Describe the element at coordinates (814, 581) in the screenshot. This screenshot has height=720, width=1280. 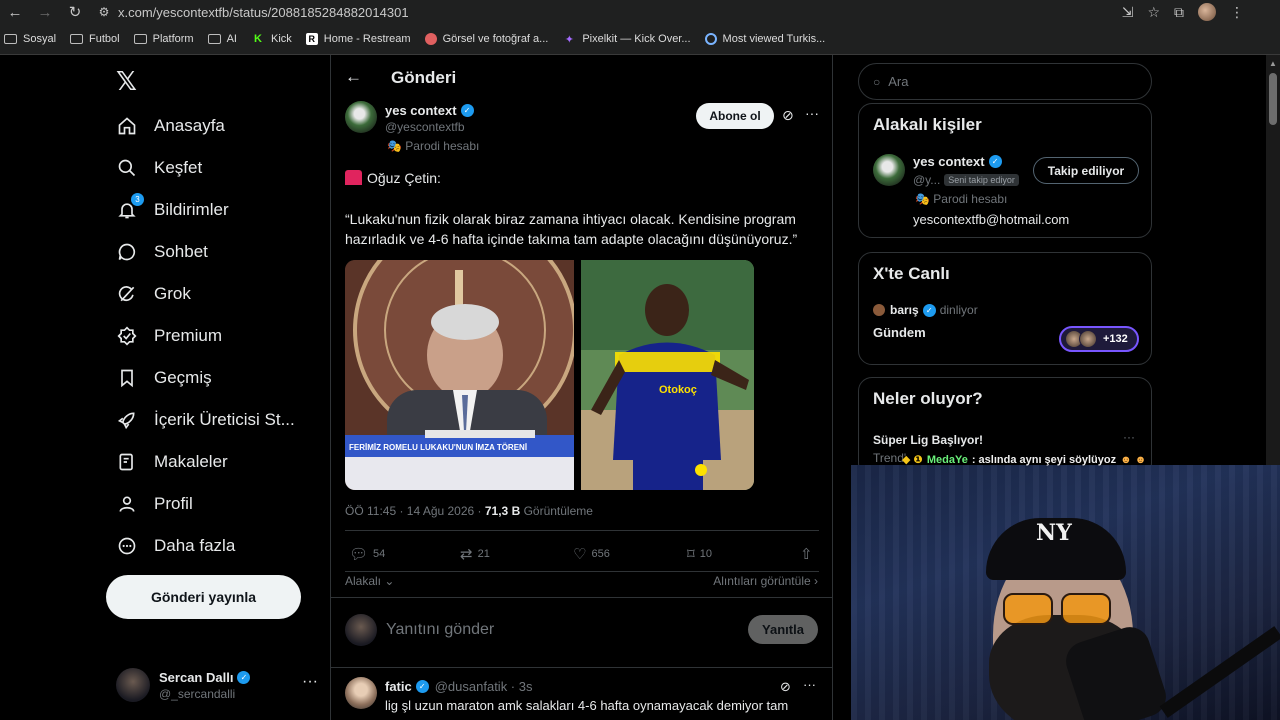
I see `chevron-right-icon: ›` at that location.